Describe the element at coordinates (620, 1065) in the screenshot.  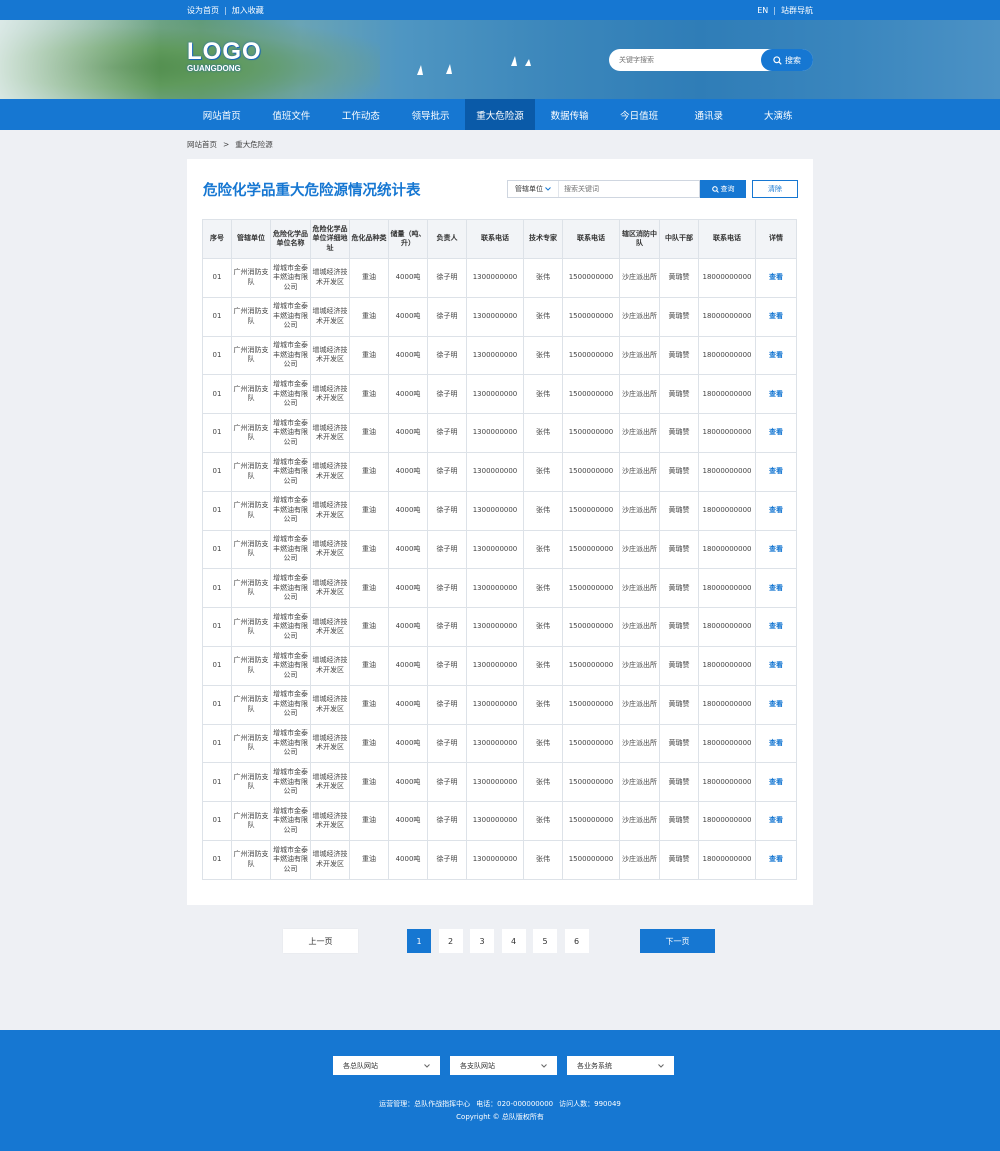
I see `footer-dropdown: 各业务系统` at that location.